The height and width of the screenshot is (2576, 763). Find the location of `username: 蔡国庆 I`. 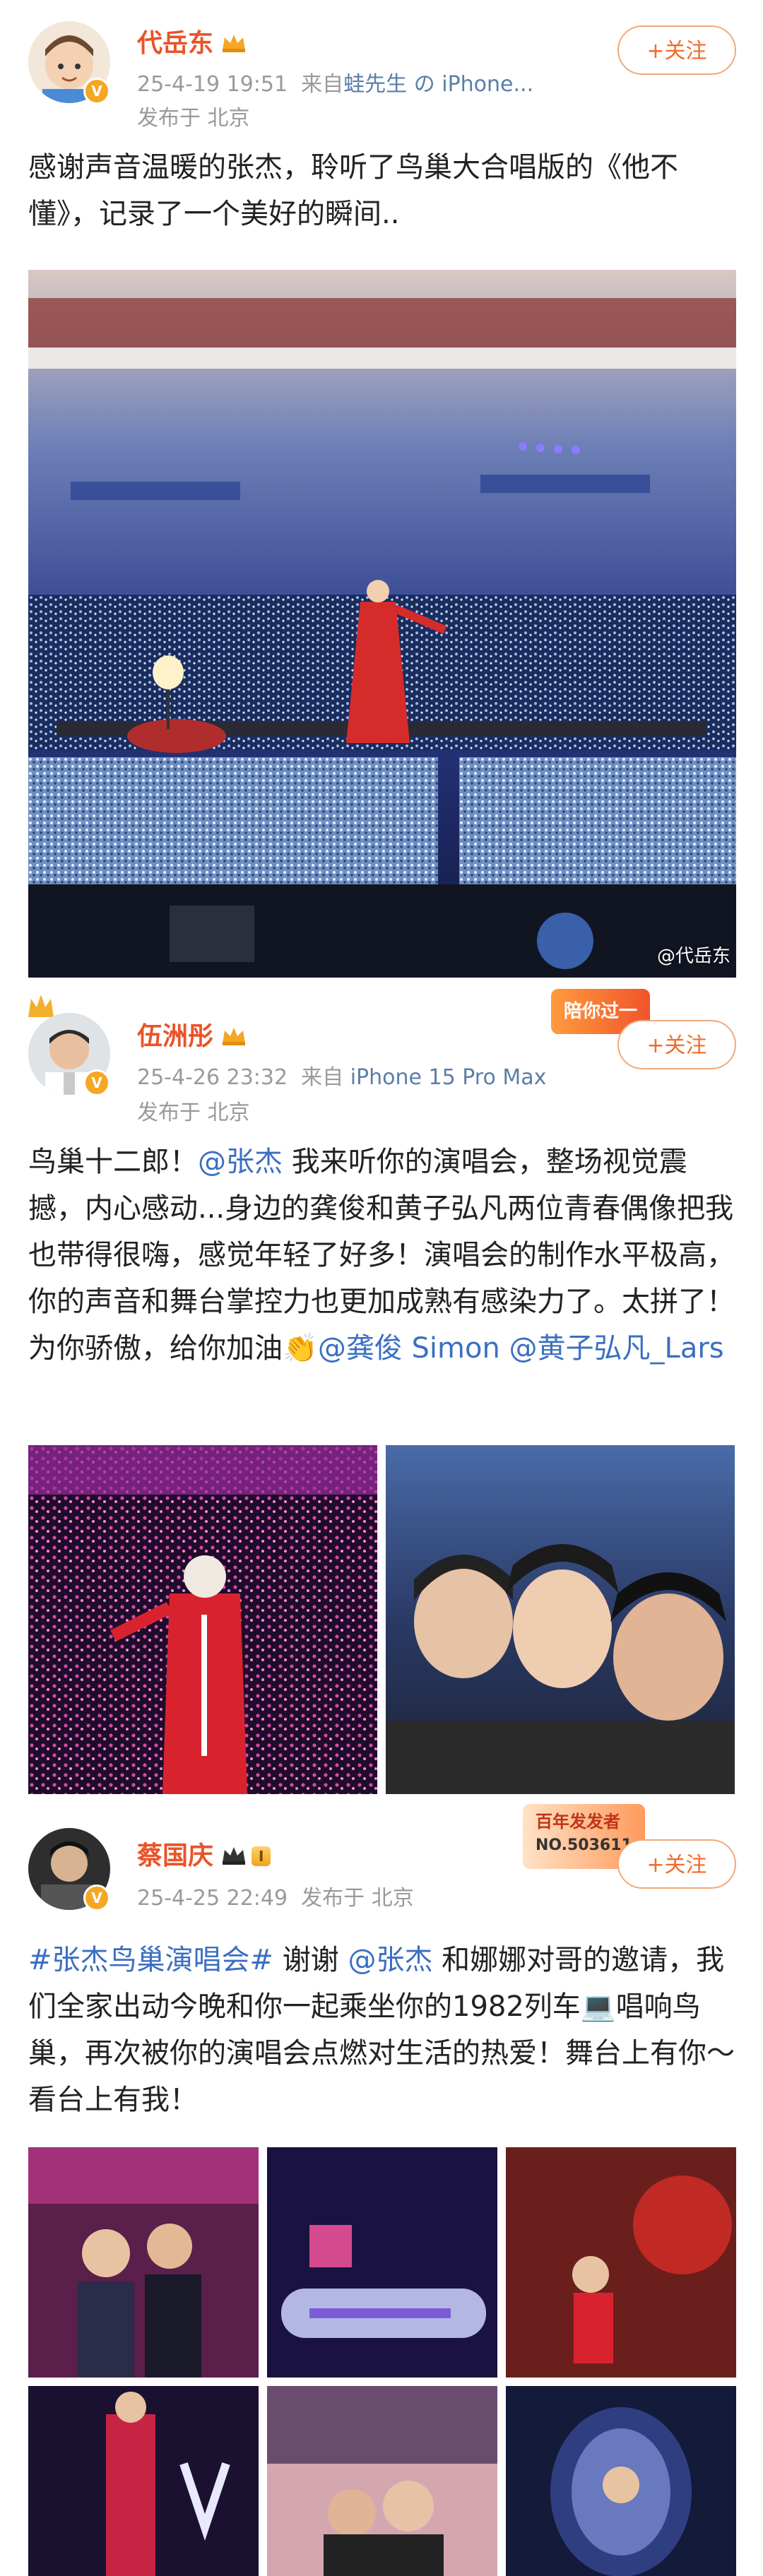

username: 蔡国庆 I is located at coordinates (204, 1853).